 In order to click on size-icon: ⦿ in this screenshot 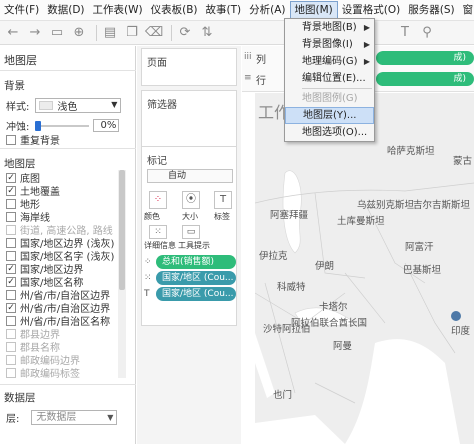, I will do `click(191, 200)`.